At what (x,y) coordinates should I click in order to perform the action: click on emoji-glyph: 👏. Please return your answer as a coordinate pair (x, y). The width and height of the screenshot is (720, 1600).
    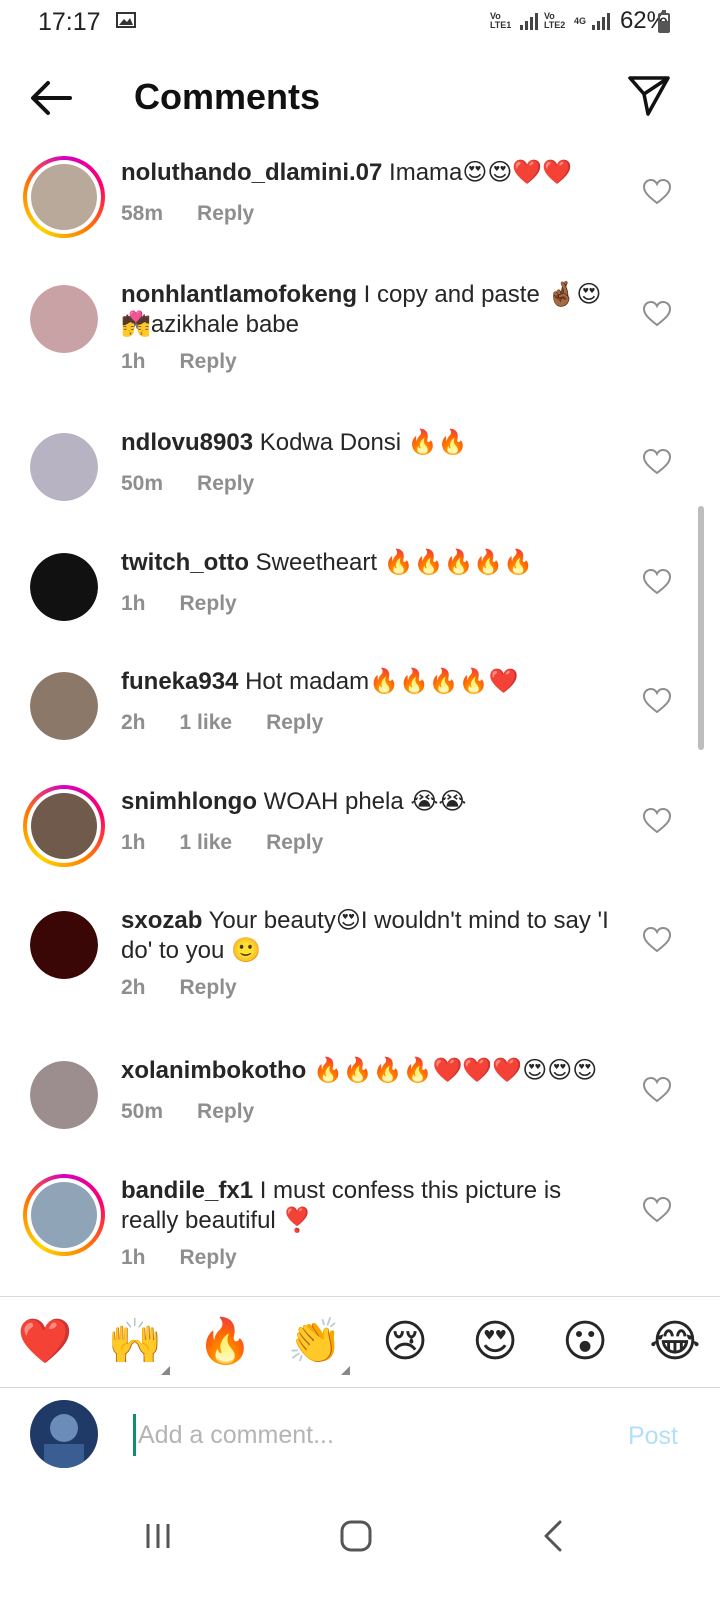
    Looking at the image, I should click on (315, 1341).